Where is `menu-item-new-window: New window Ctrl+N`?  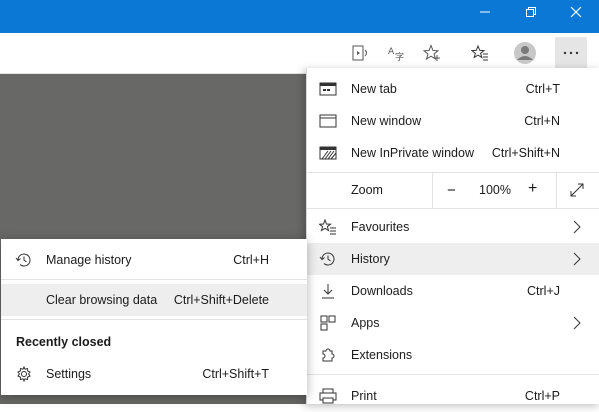 menu-item-new-window: New window Ctrl+N is located at coordinates (453, 121).